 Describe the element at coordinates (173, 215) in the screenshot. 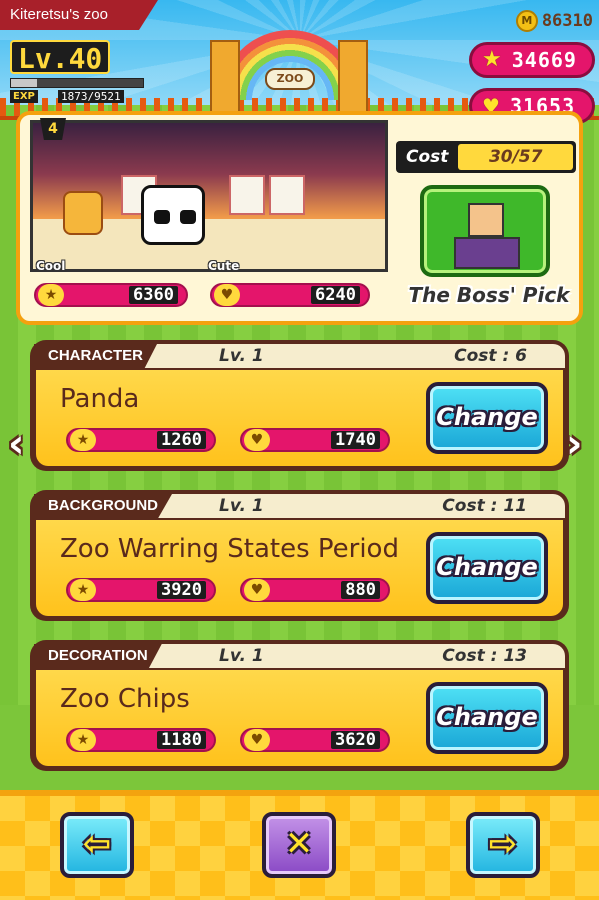

I see `panda-character` at that location.